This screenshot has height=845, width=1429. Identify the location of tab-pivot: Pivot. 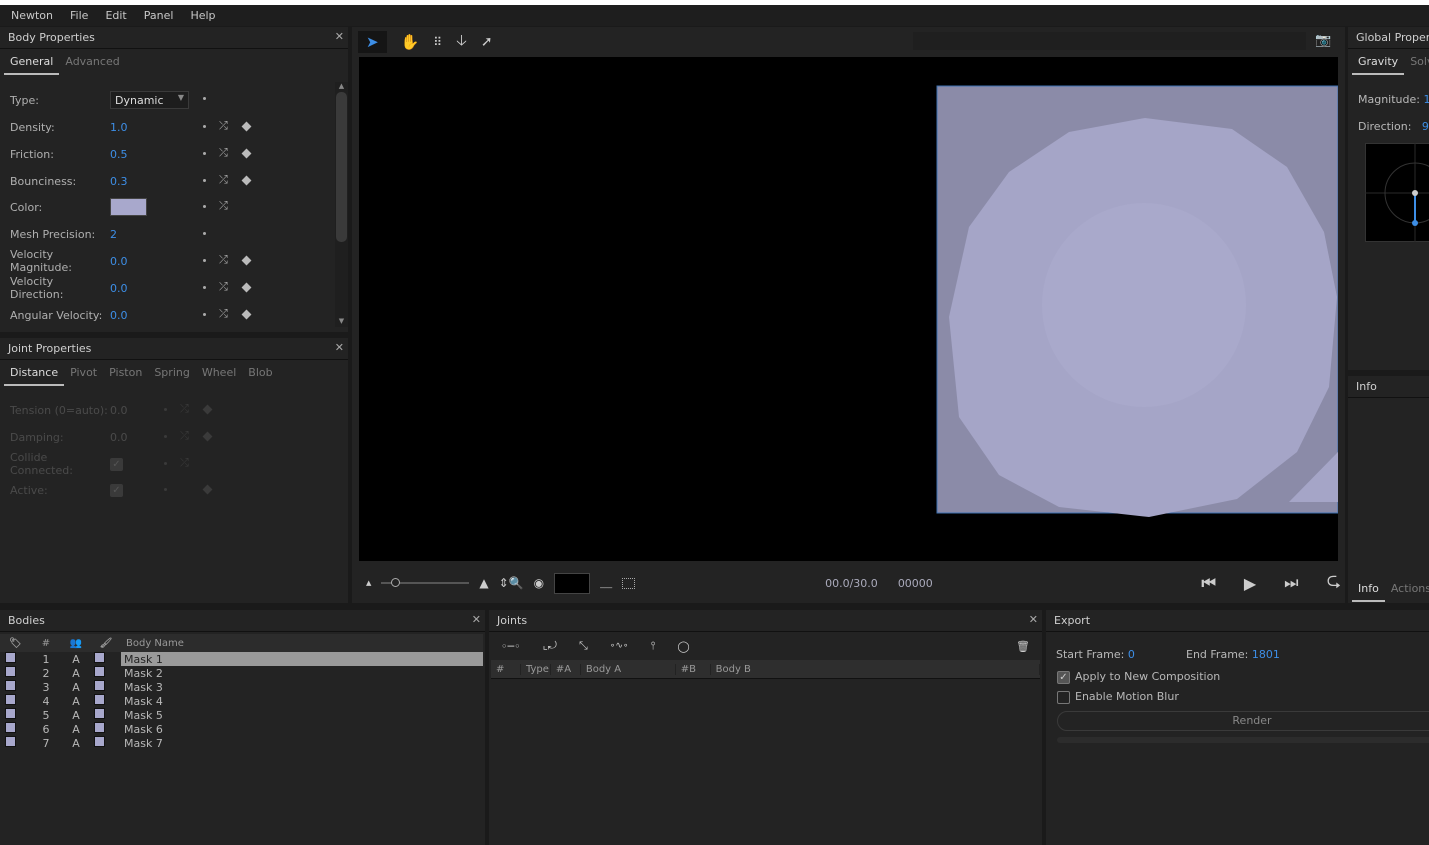
(83, 373).